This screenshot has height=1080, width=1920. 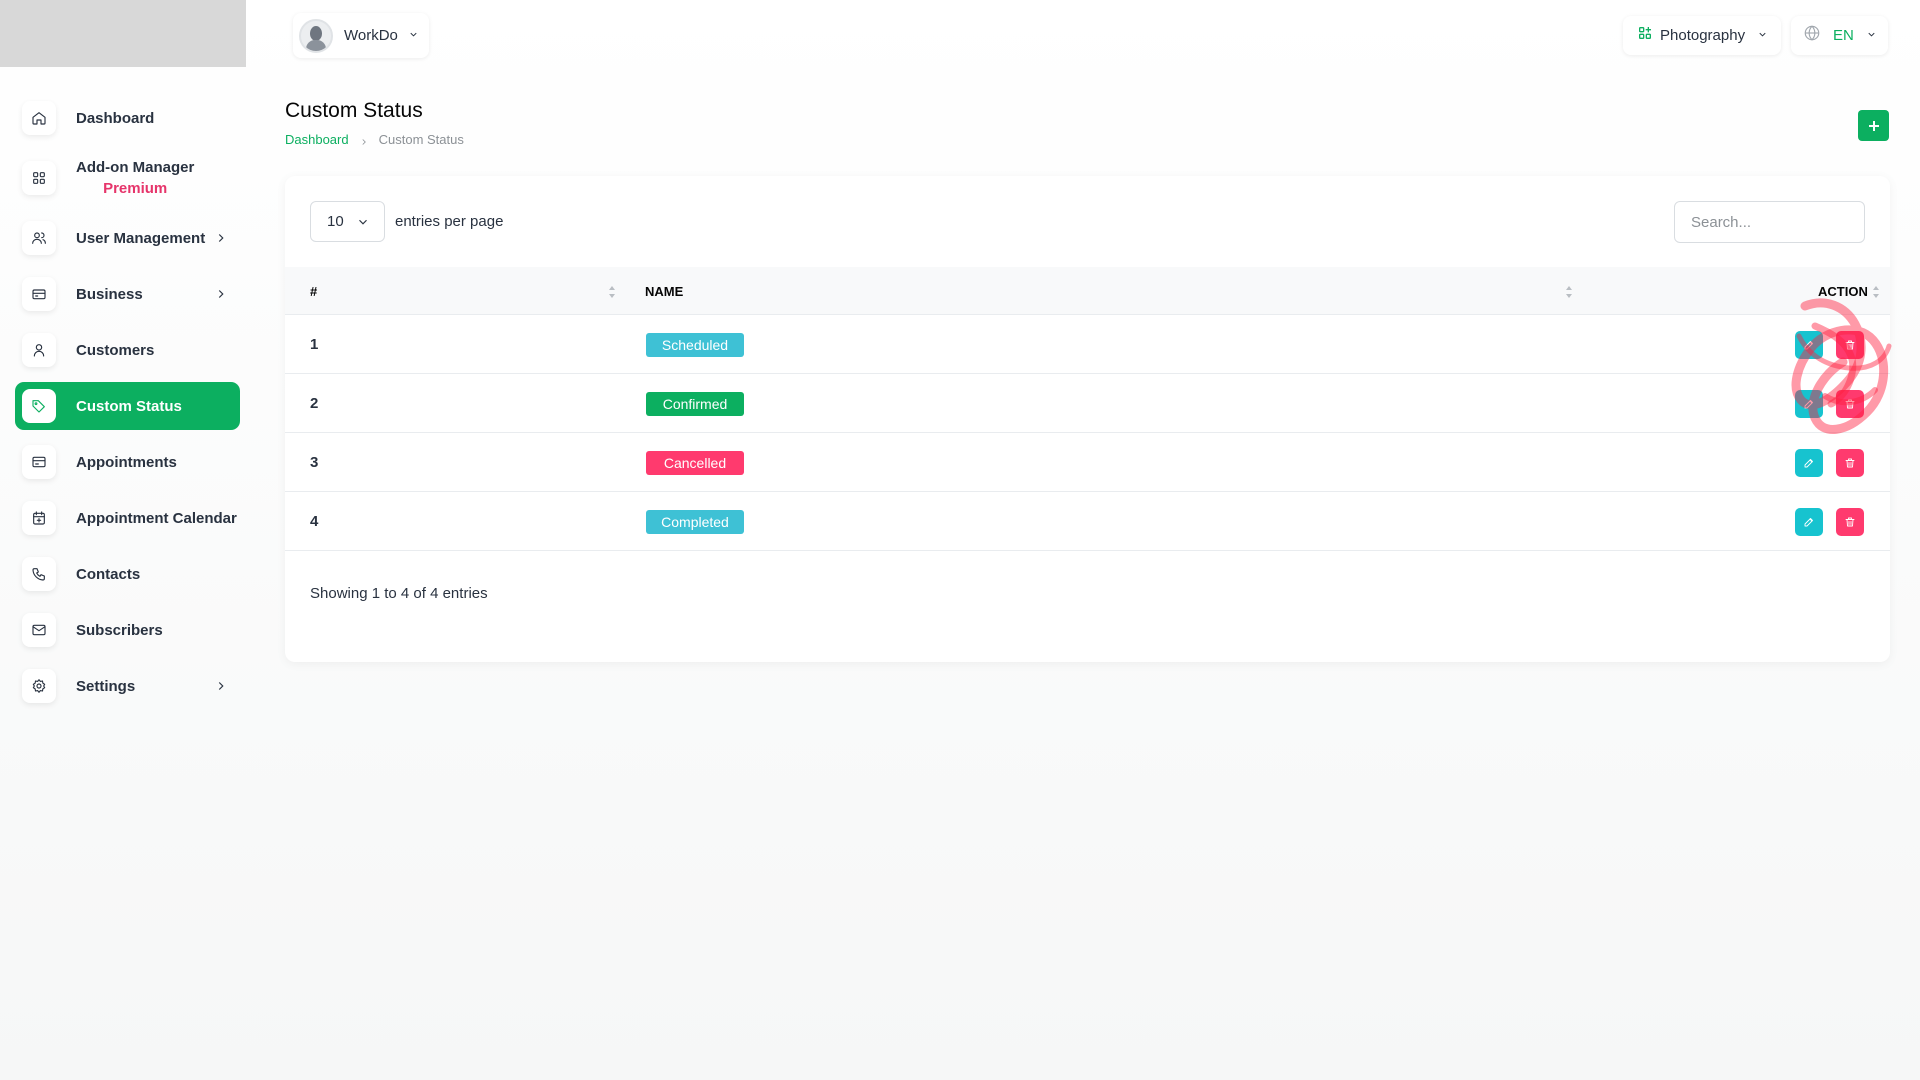 I want to click on per-page-select: 10, so click(x=347, y=221).